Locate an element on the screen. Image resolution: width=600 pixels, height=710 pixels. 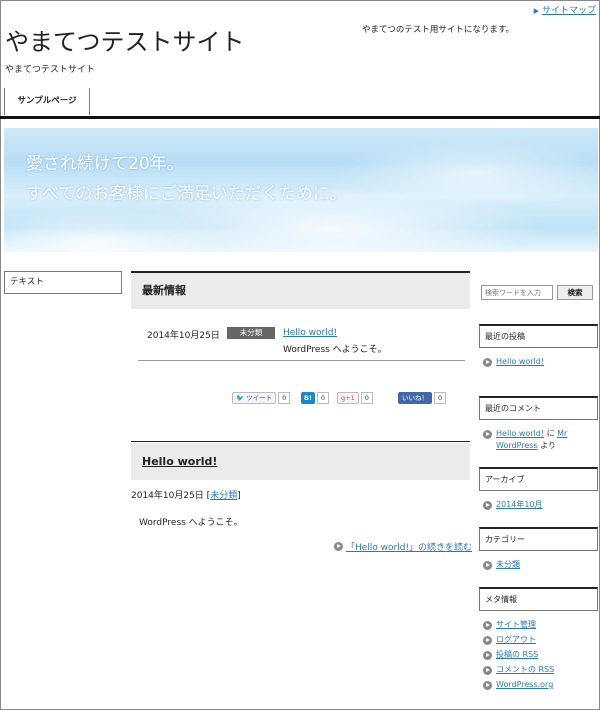
list-item: Hello world! is located at coordinates (540, 362).